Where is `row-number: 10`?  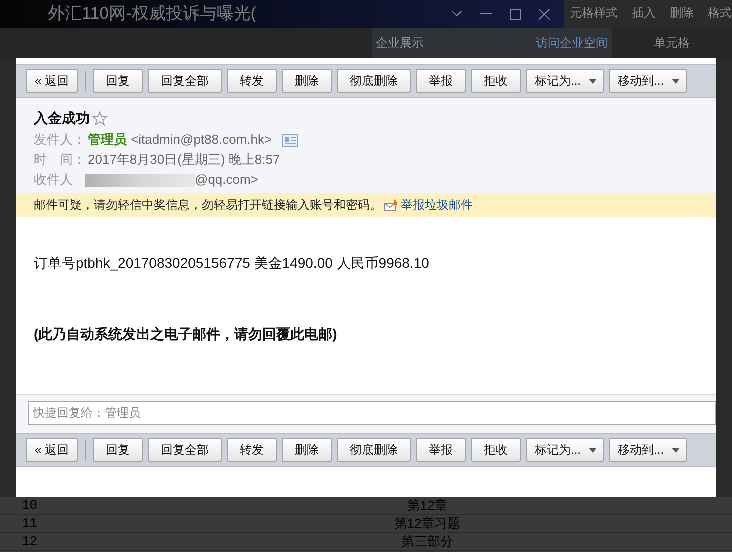
row-number: 10 is located at coordinates (30, 505).